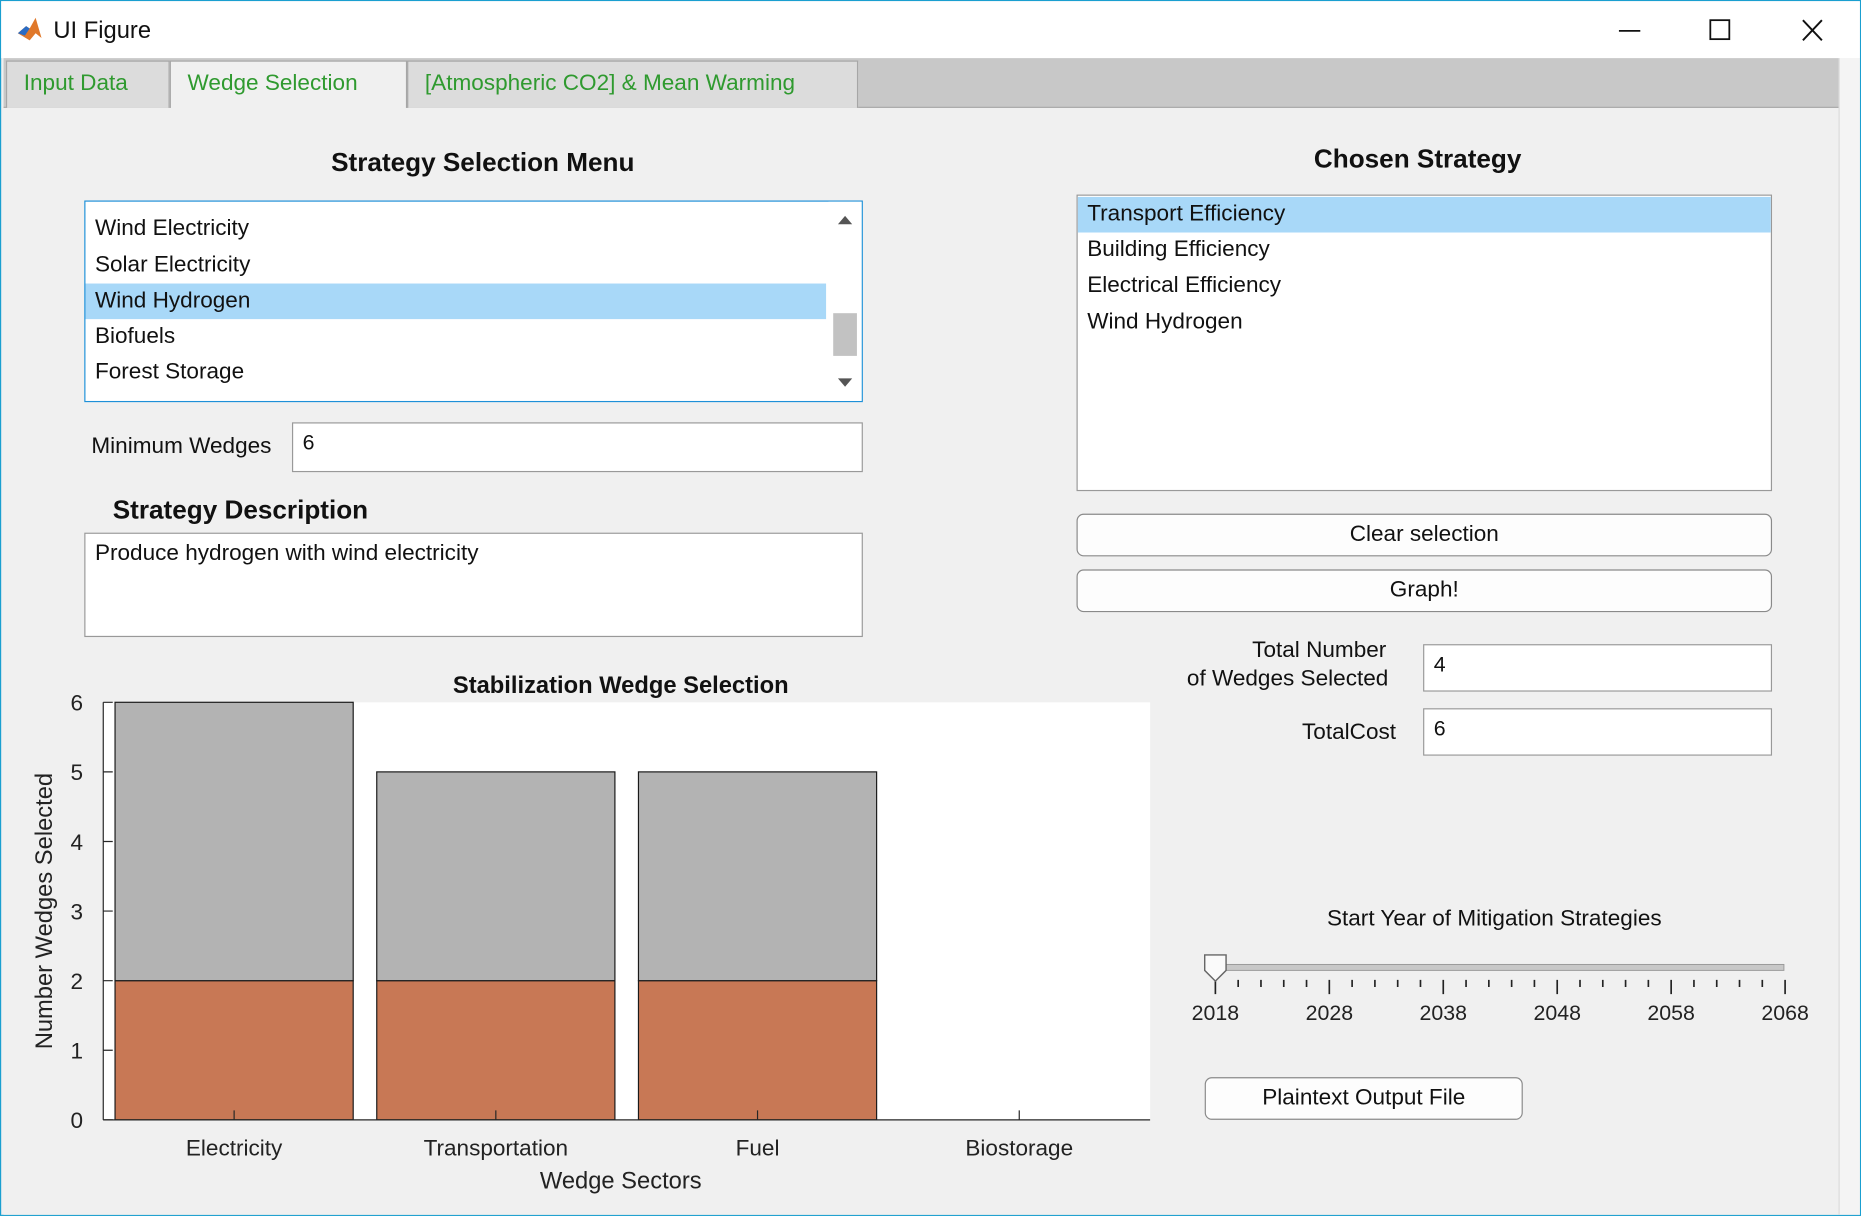 The height and width of the screenshot is (1216, 1861). I want to click on matlab-logo-icon, so click(29, 29).